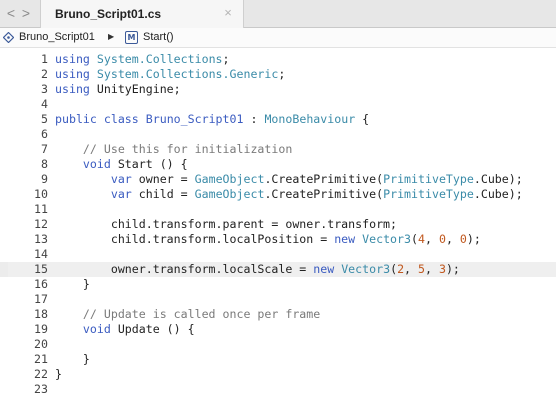 The width and height of the screenshot is (556, 417). I want to click on csharp-file-icon, so click(8, 37).